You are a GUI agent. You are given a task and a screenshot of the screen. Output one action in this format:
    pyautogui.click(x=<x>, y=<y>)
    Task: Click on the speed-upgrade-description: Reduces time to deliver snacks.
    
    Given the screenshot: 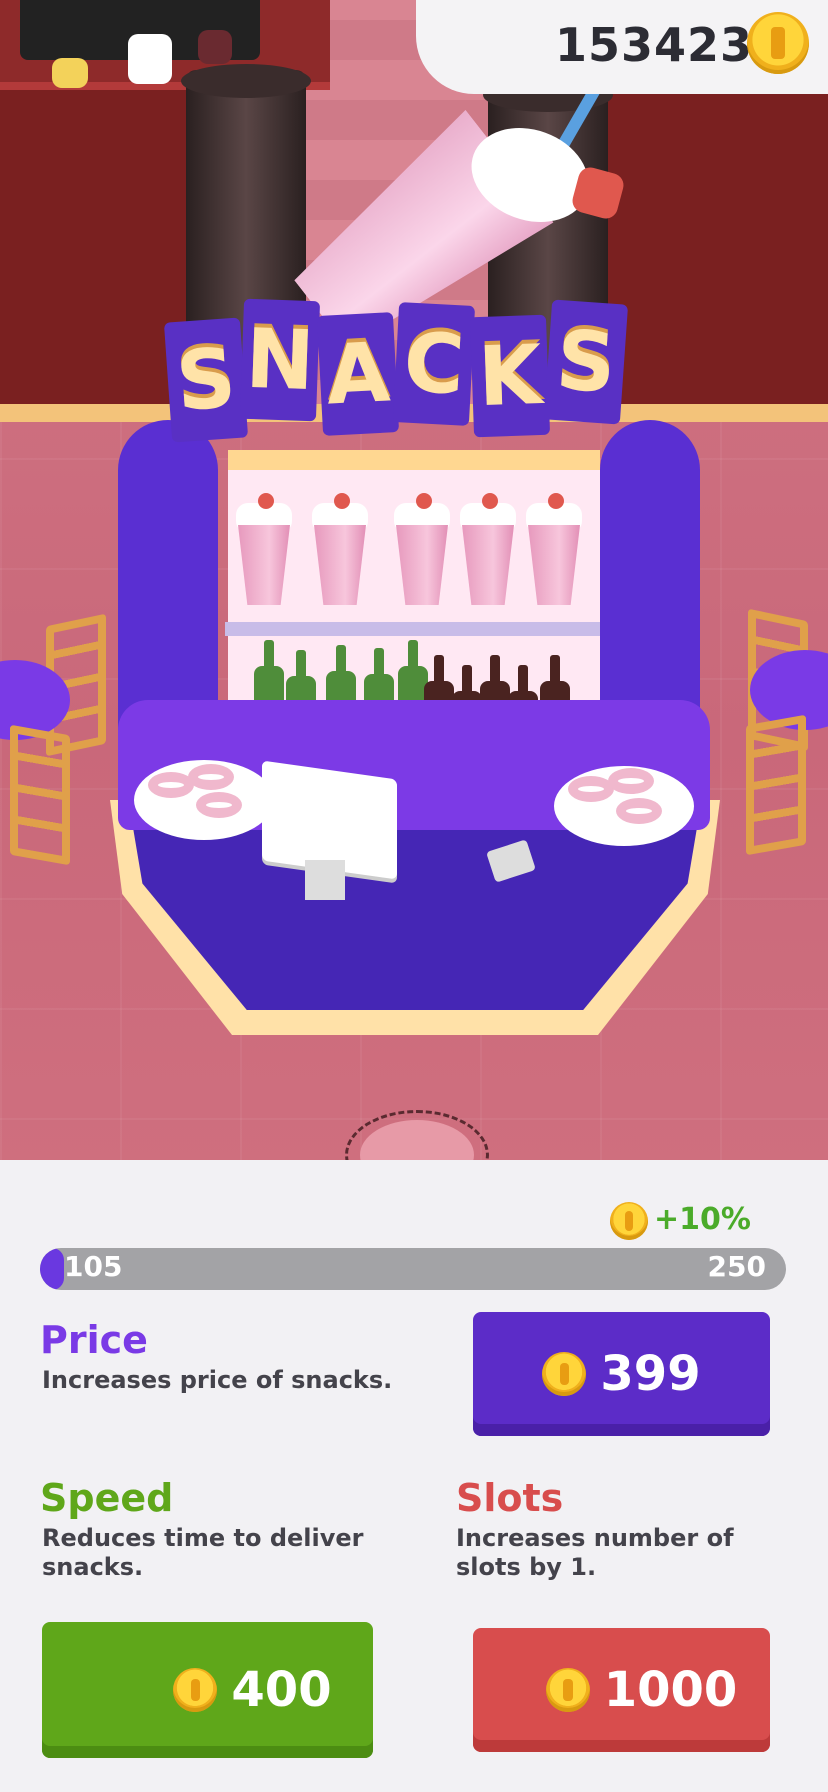 What is the action you would take?
    pyautogui.click(x=203, y=1553)
    